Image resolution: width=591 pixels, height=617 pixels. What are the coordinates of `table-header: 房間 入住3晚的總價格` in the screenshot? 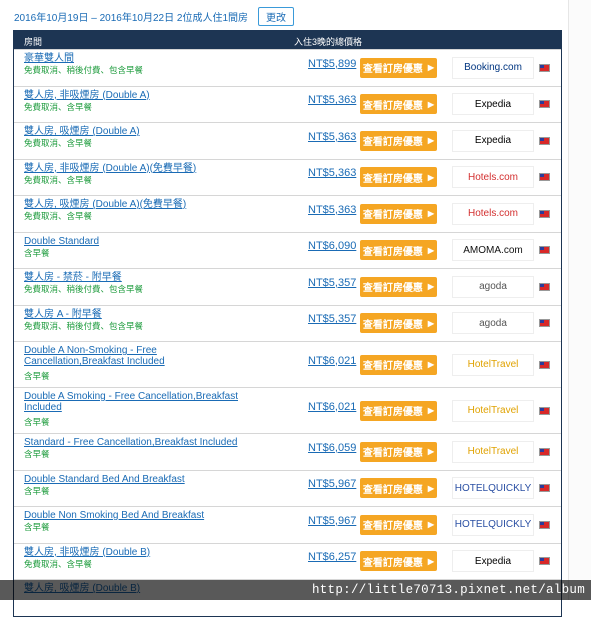 It's located at (287, 39).